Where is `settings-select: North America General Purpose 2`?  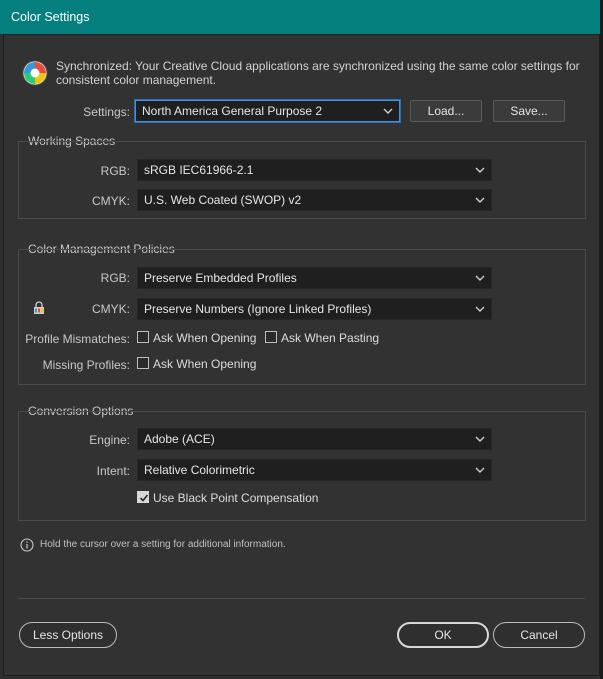 settings-select: North America General Purpose 2 is located at coordinates (267, 111).